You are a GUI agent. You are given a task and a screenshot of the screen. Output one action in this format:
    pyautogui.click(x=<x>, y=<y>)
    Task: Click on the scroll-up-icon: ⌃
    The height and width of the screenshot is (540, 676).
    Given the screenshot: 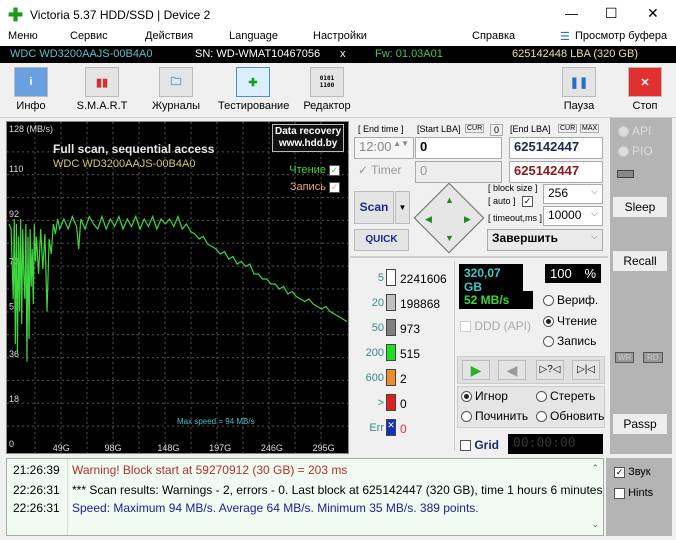 What is the action you would take?
    pyautogui.click(x=595, y=468)
    